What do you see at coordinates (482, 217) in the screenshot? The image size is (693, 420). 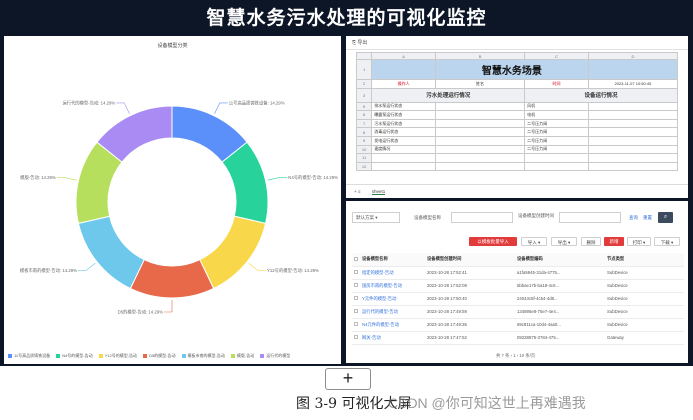 I see `model-name-input` at bounding box center [482, 217].